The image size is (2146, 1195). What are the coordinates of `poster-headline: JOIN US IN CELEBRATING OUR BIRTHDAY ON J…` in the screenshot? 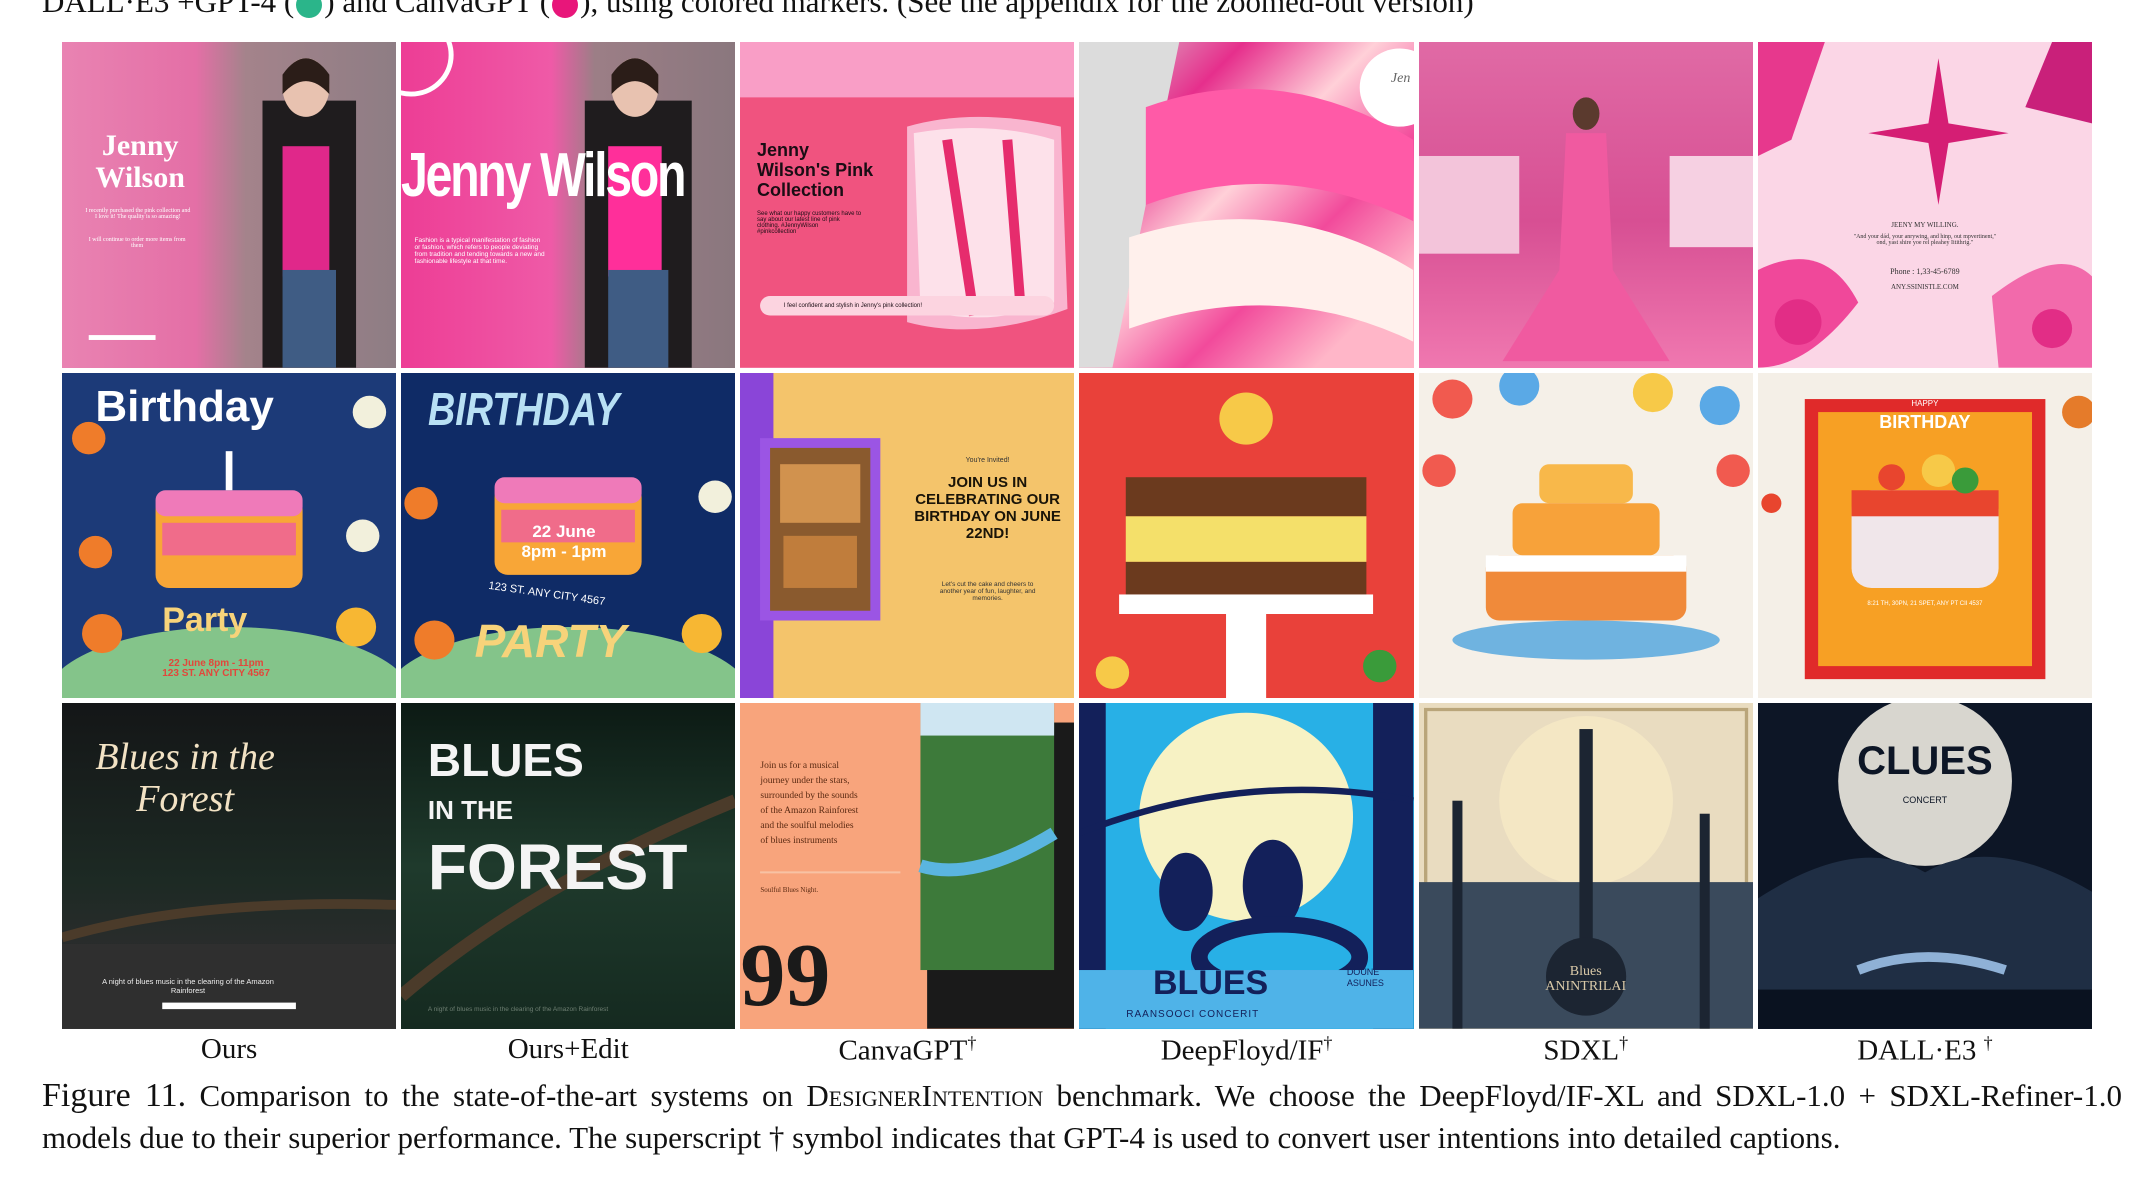 It's located at (987, 507).